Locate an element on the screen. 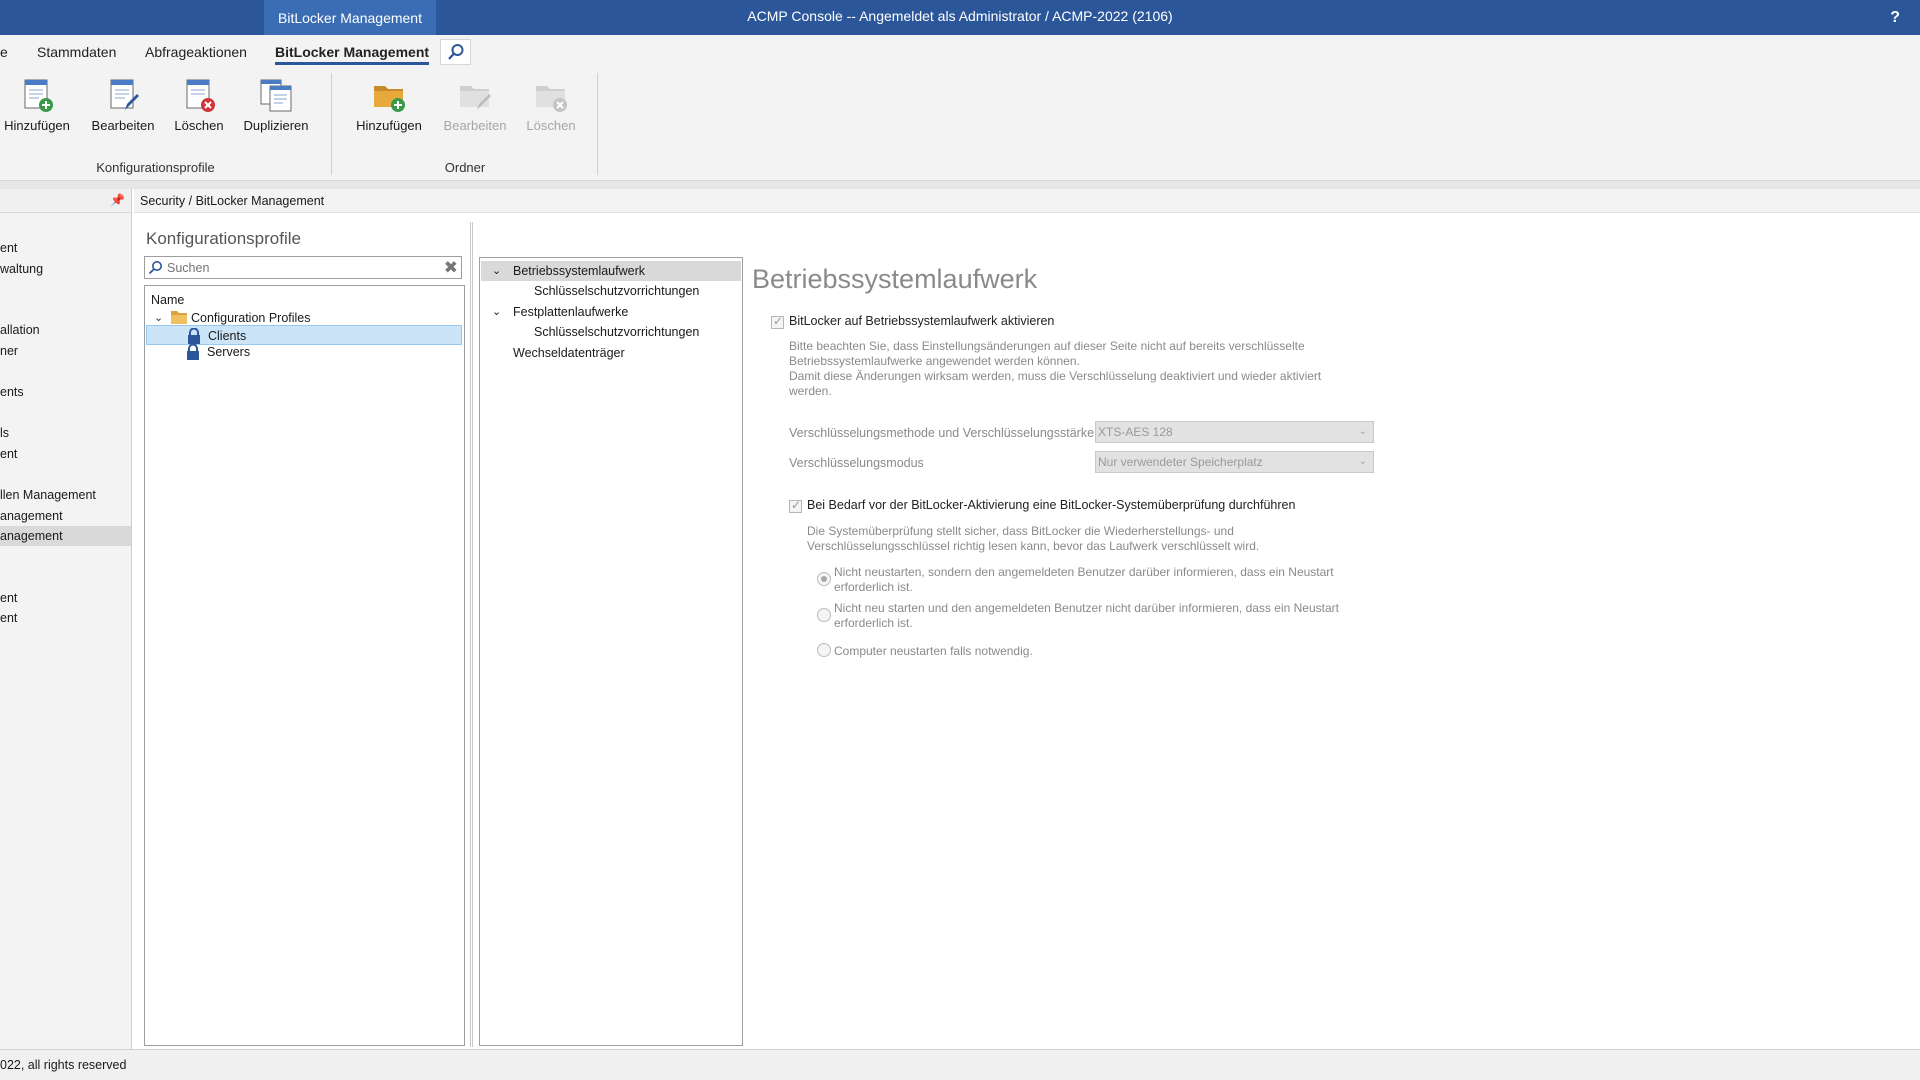  folder-edit-button: Bearbeiten is located at coordinates (475, 108).